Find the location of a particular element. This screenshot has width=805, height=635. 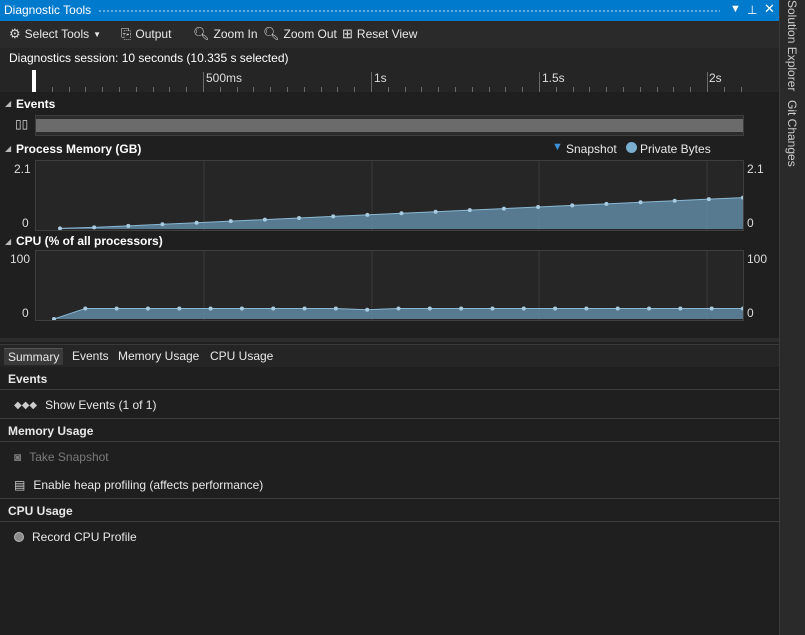

camera-icon: ◙ is located at coordinates (18, 457).